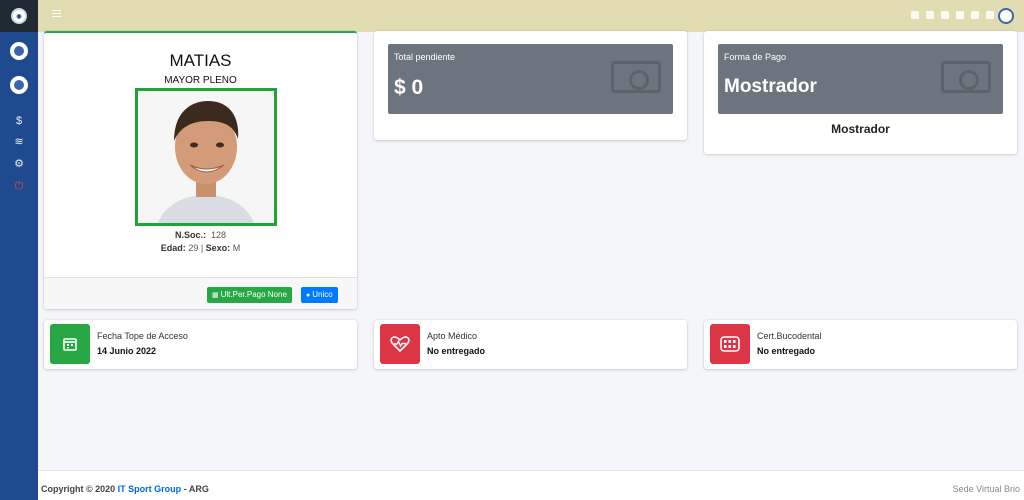  Describe the element at coordinates (400, 344) in the screenshot. I see `heartbeat-icon` at that location.